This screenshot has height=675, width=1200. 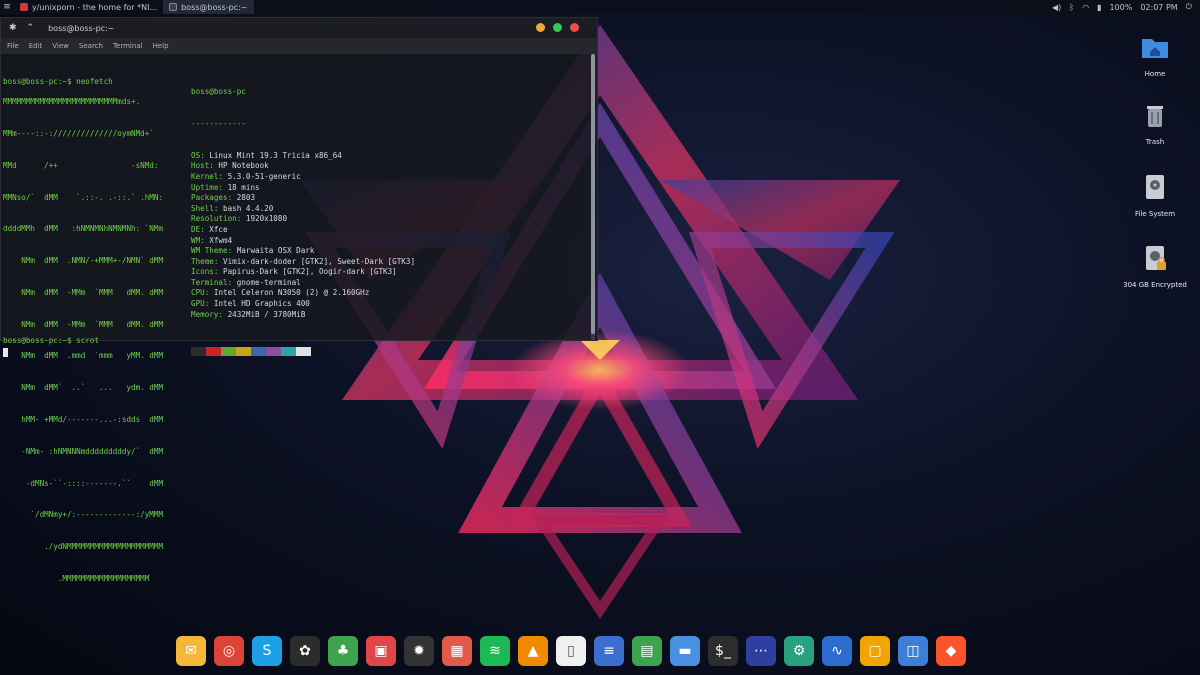 I want to click on maximize-button, so click(x=557, y=27).